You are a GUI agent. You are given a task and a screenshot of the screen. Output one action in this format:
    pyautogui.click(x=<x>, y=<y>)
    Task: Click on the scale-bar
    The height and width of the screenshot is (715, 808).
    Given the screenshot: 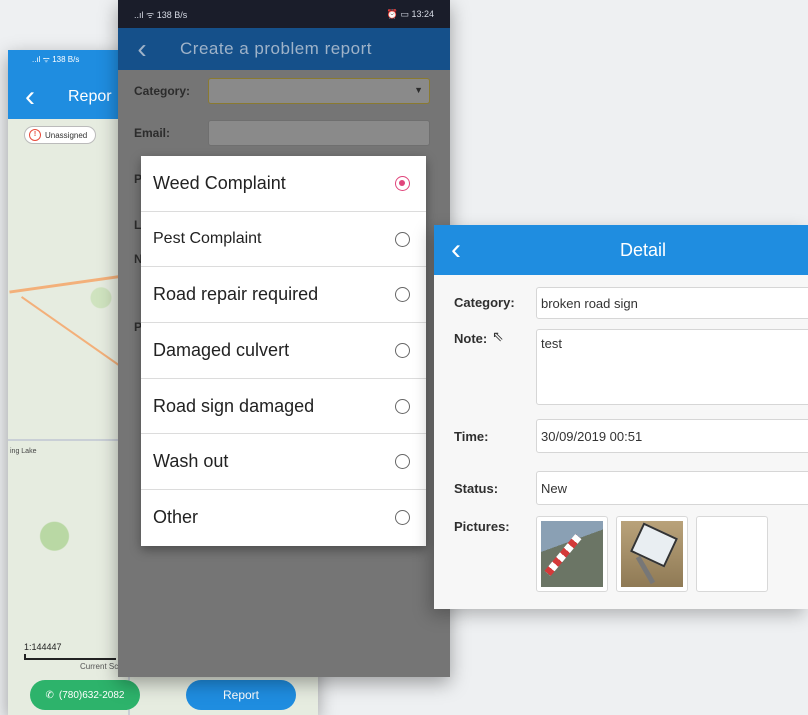 What is the action you would take?
    pyautogui.click(x=70, y=657)
    